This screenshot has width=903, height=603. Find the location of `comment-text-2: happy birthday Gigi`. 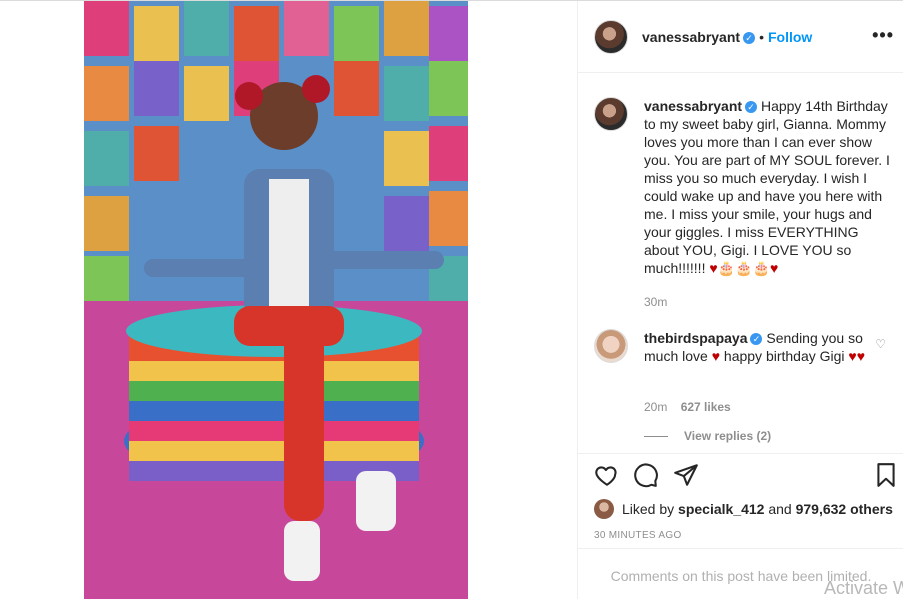

comment-text-2: happy birthday Gigi is located at coordinates (784, 356).